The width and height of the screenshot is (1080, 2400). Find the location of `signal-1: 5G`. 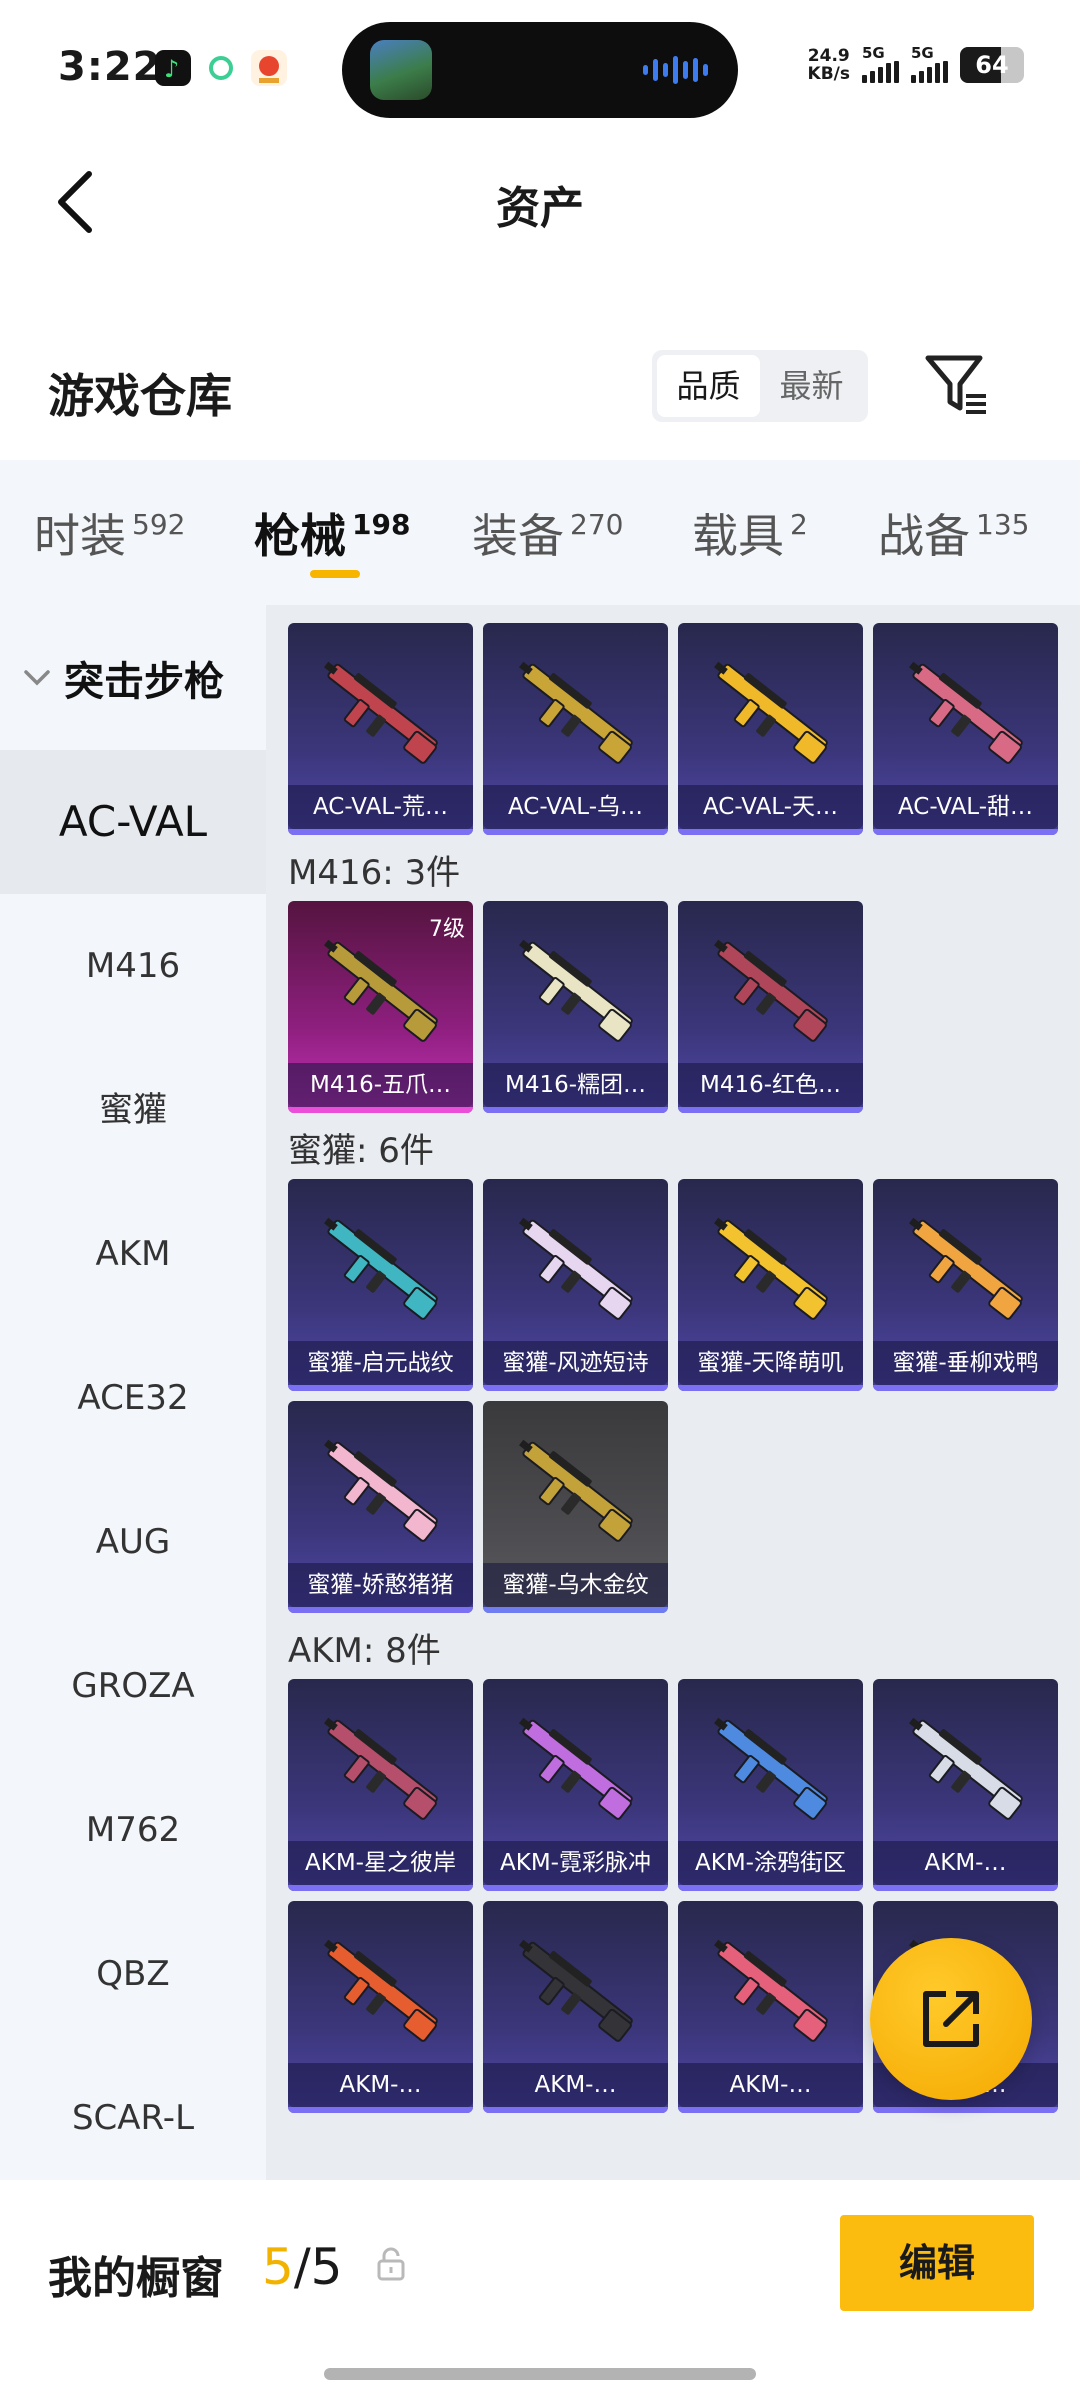

signal-1: 5G is located at coordinates (880, 64).